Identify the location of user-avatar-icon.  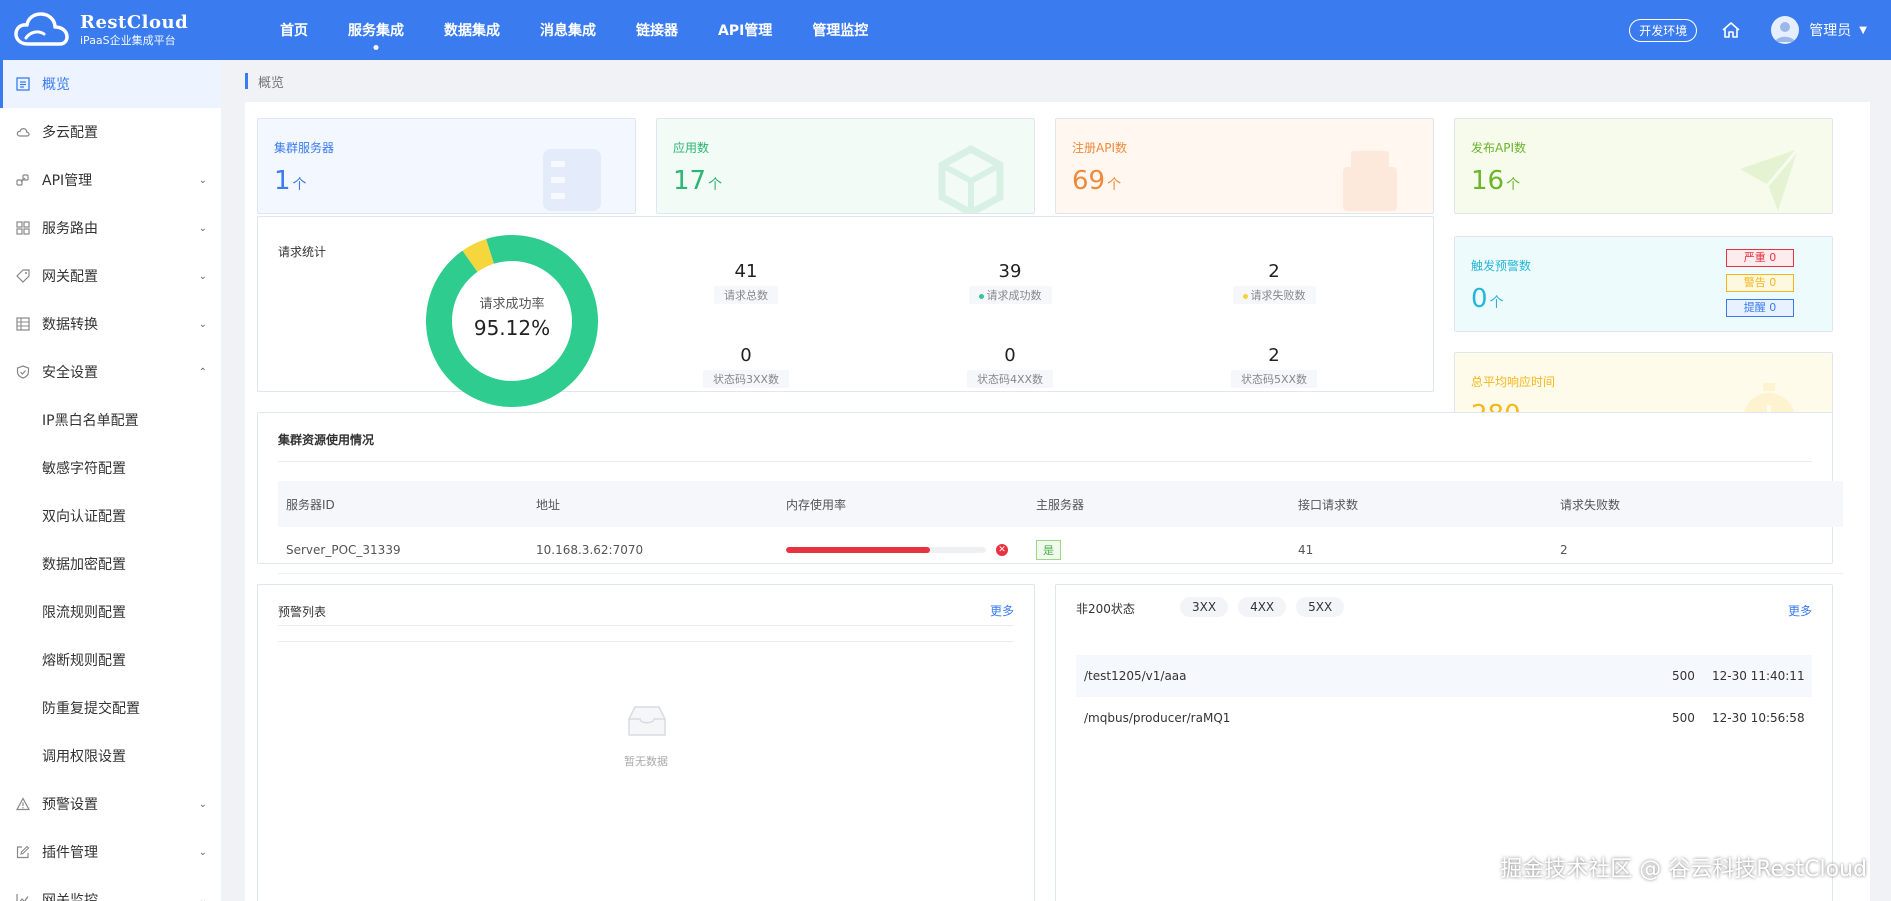
(1785, 32).